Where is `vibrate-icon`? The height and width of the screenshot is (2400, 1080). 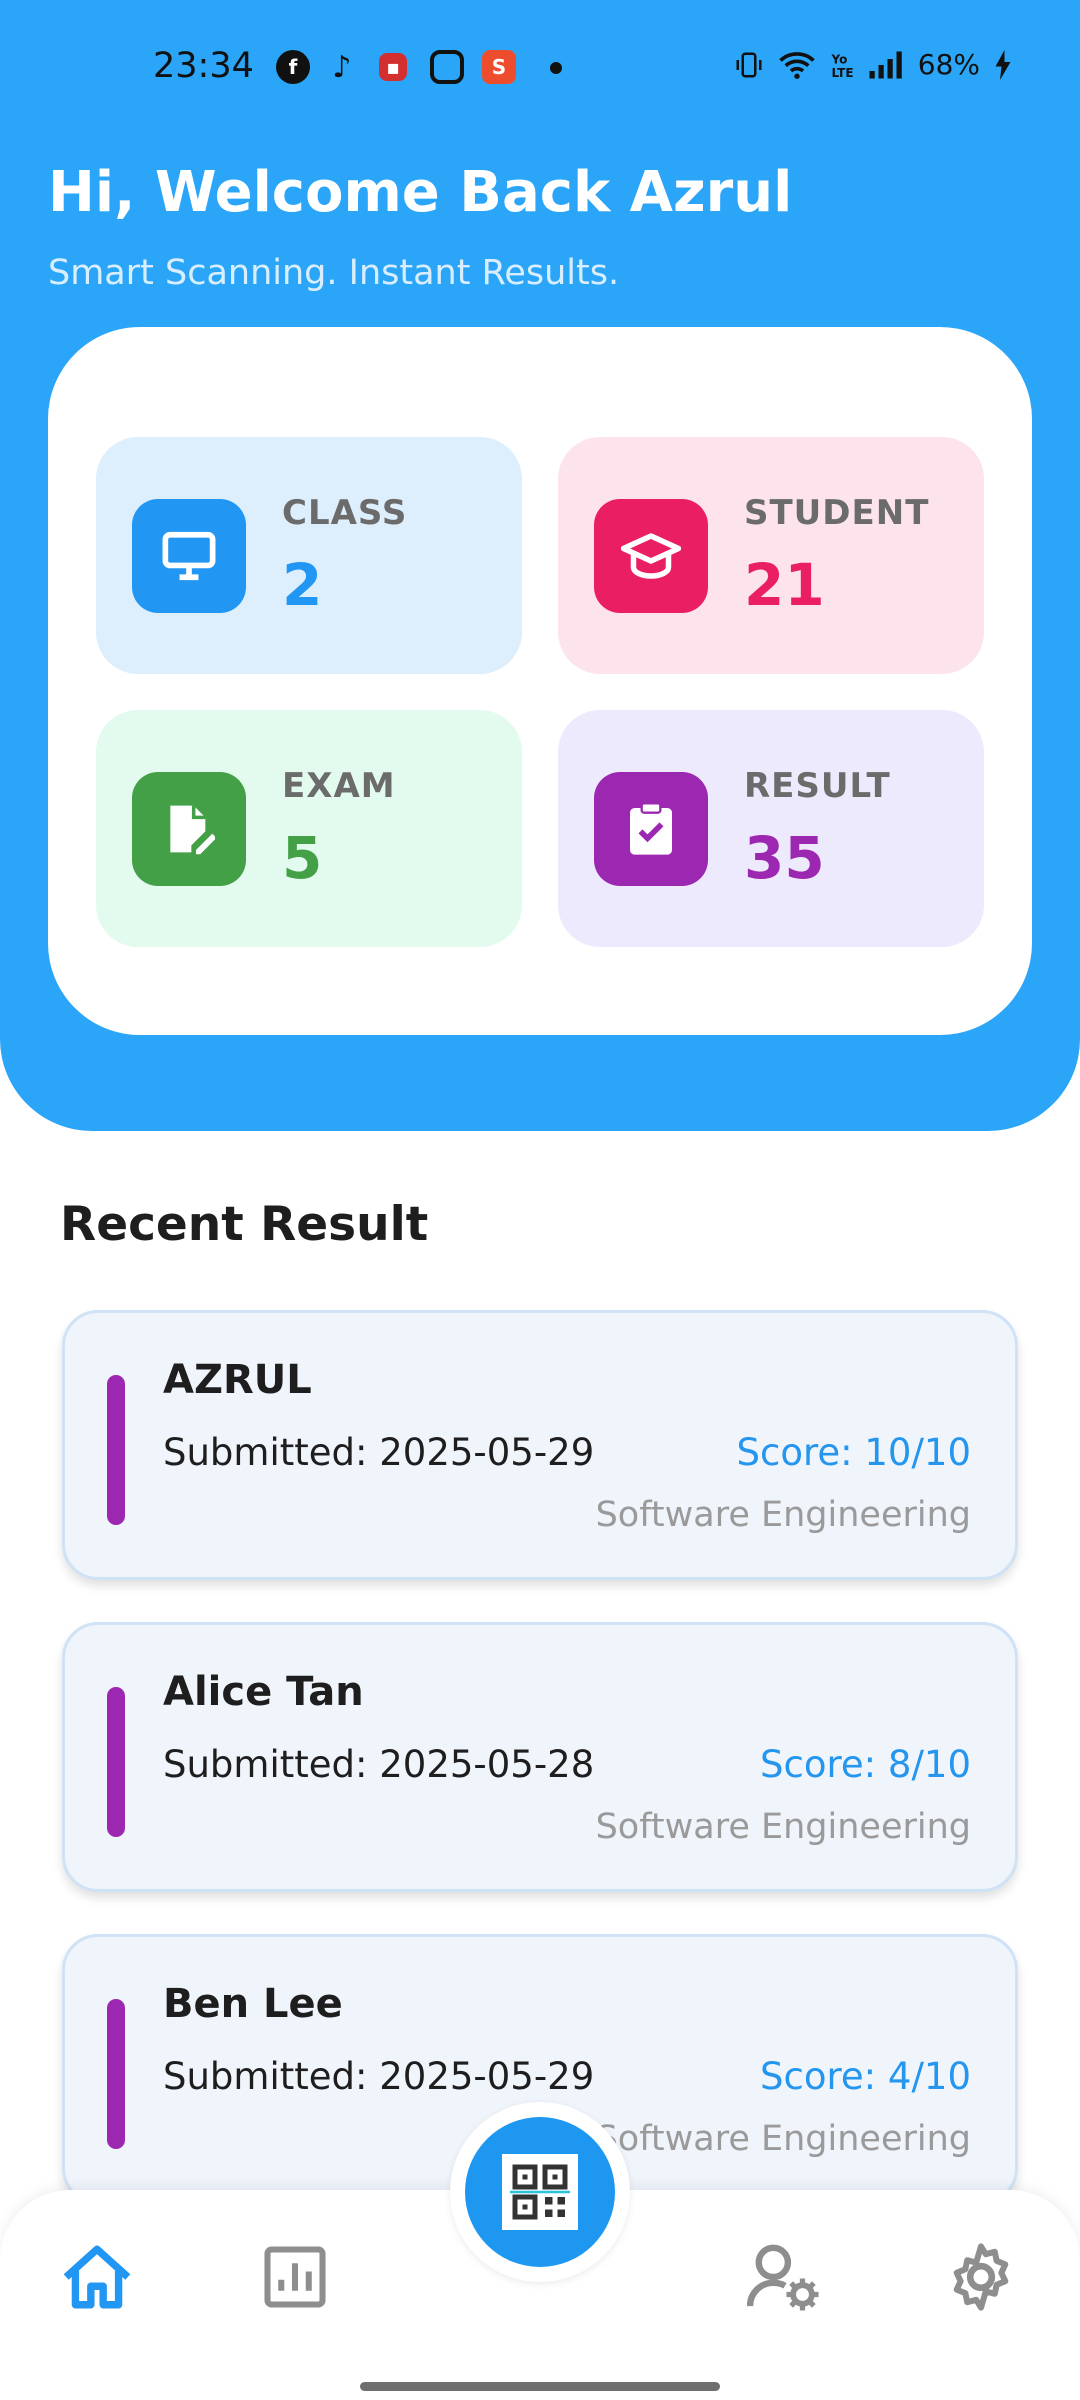 vibrate-icon is located at coordinates (749, 64).